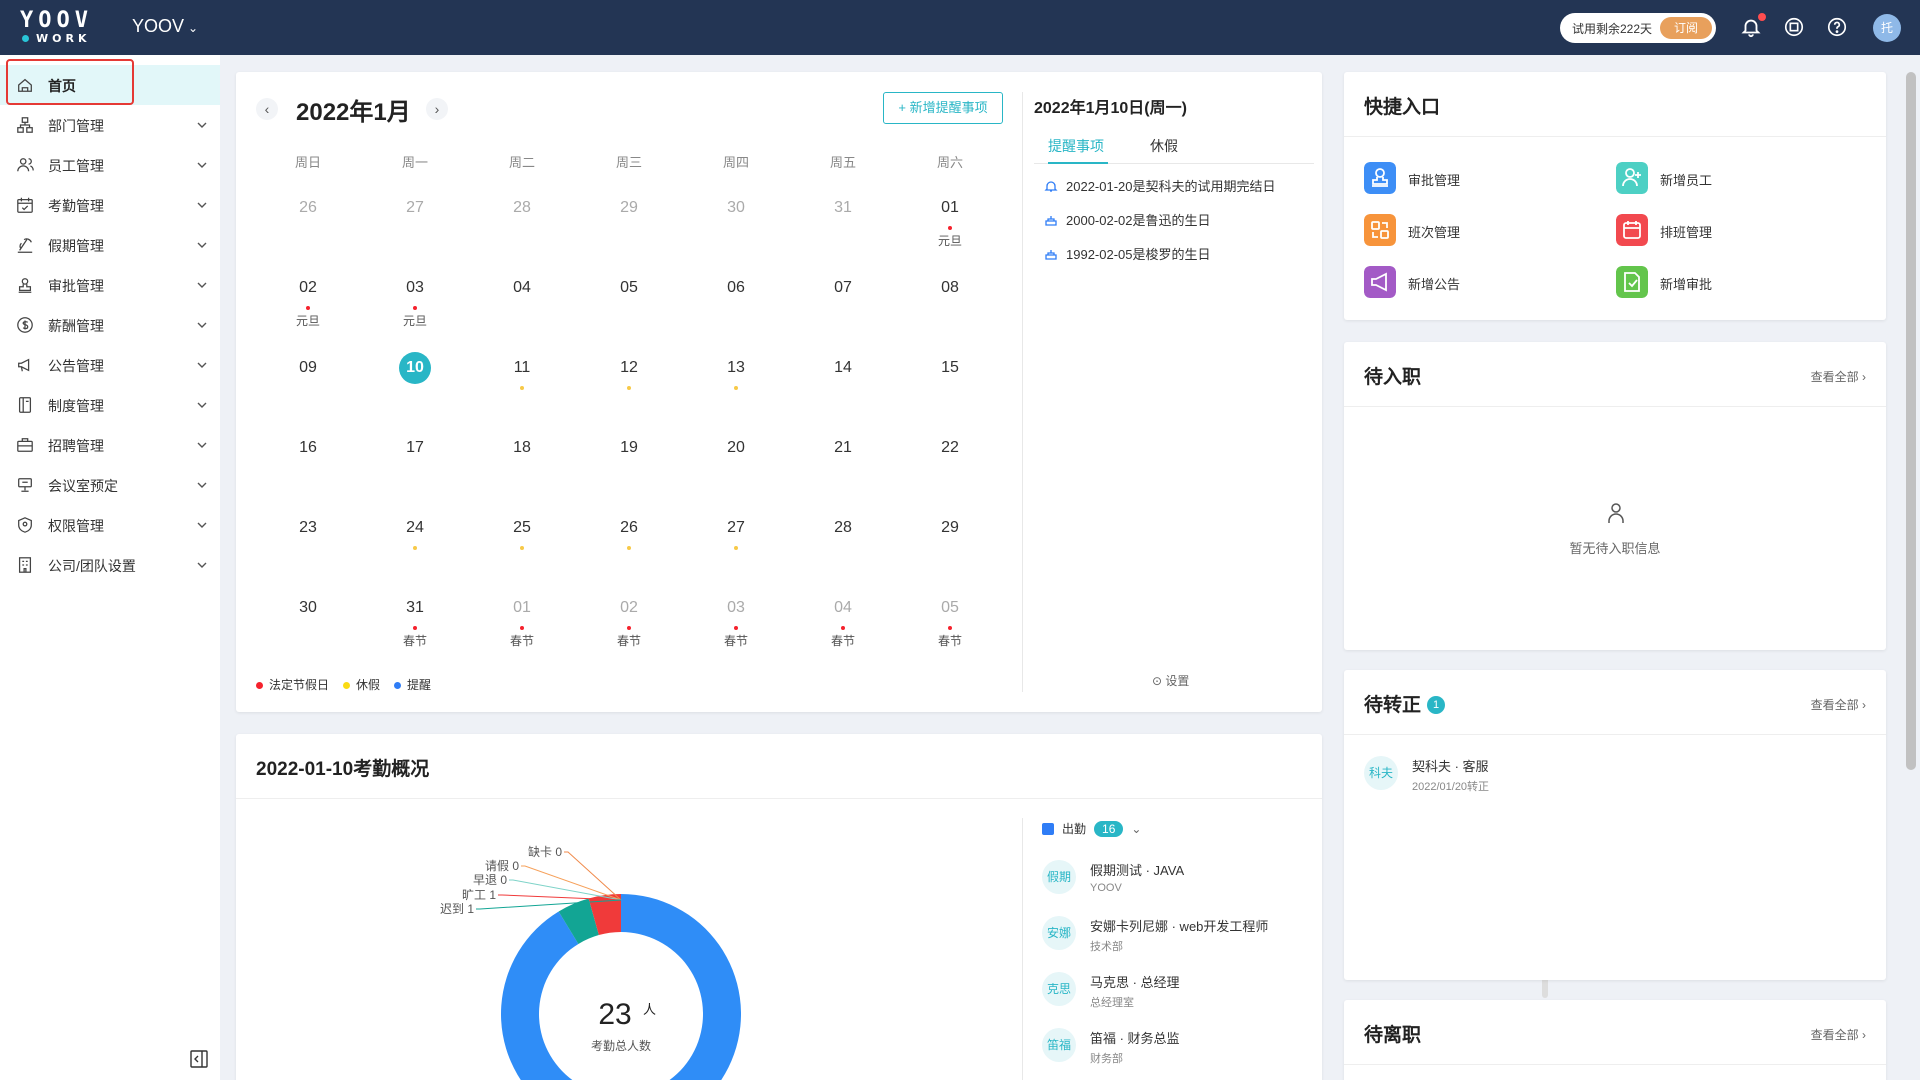  I want to click on calendar-day: 14, so click(843, 376).